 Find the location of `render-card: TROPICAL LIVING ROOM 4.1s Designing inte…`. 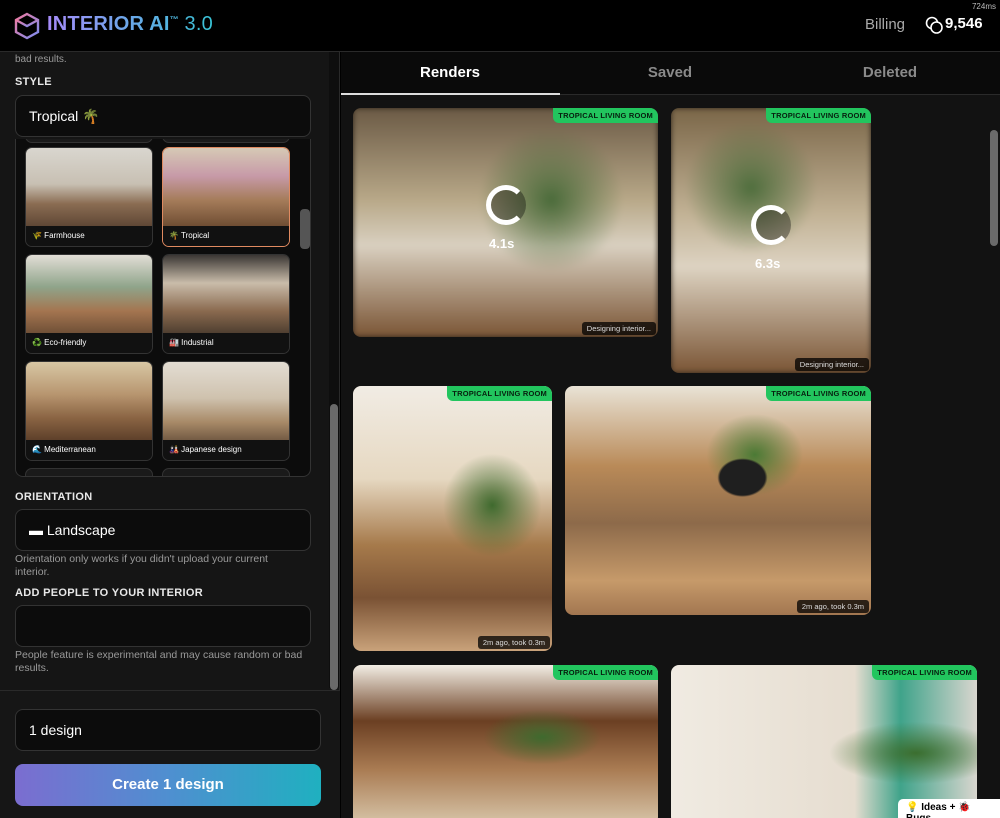

render-card: TROPICAL LIVING ROOM 4.1s Designing inte… is located at coordinates (505, 222).